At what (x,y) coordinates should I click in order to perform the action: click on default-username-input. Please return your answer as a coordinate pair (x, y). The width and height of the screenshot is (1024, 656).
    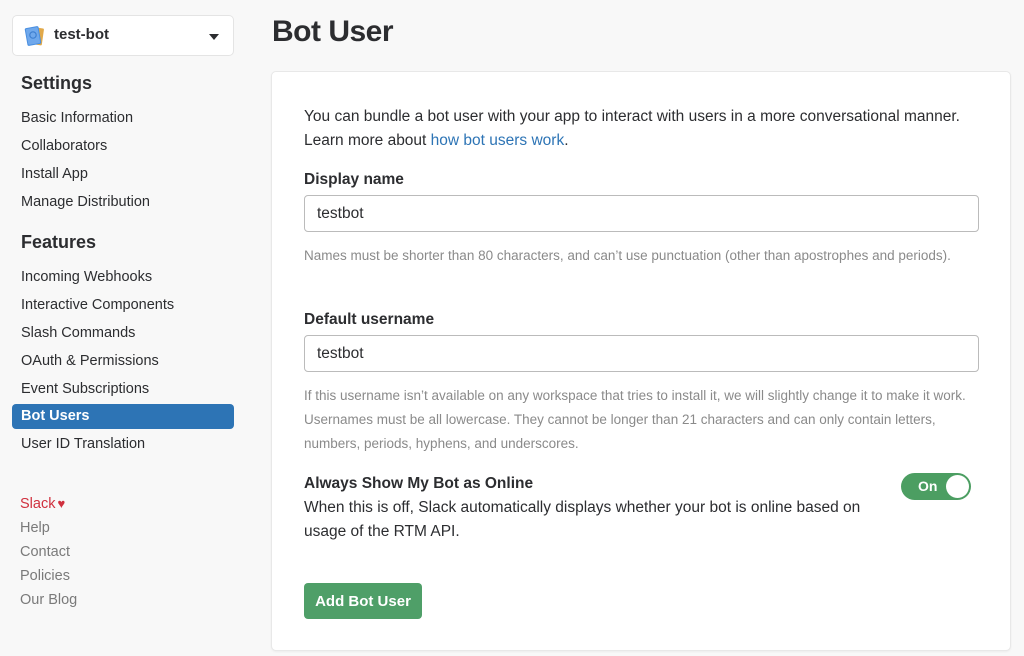
    Looking at the image, I should click on (641, 353).